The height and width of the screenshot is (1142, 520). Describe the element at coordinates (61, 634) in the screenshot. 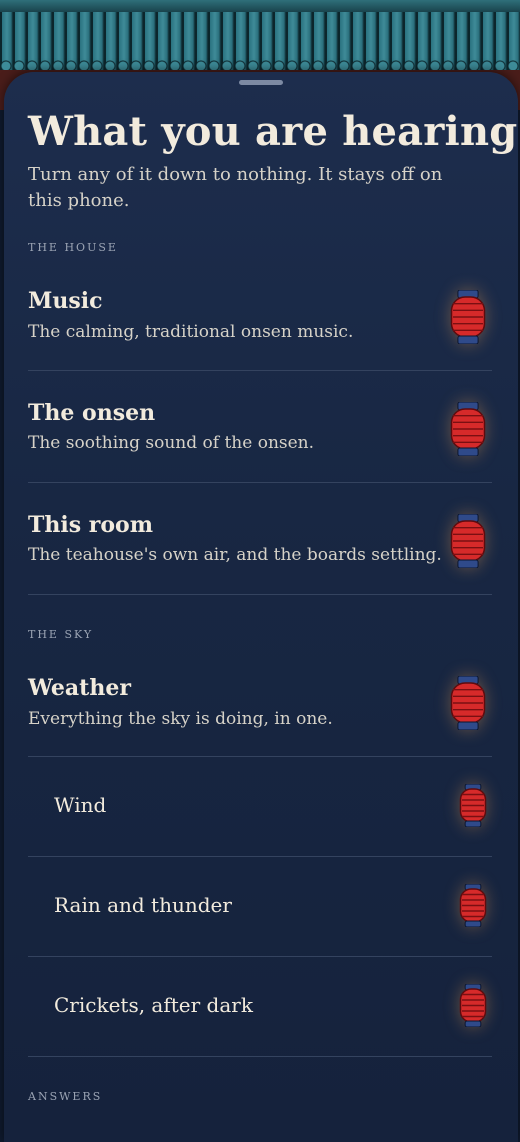

I see `section-label-sky: THE SKY` at that location.